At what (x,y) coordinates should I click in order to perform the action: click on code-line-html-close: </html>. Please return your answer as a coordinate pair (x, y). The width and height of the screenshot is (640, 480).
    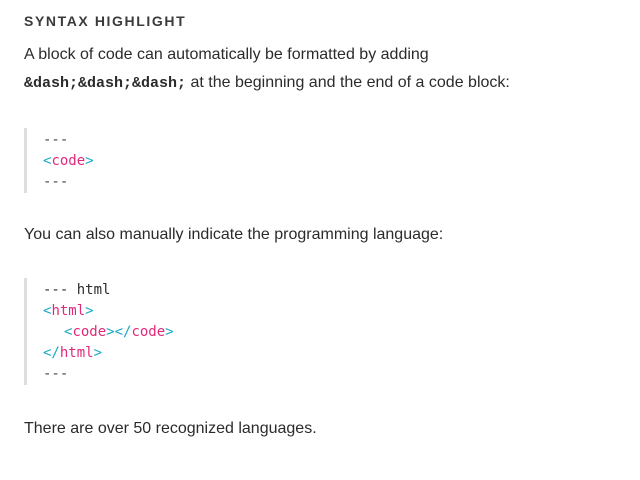
    Looking at the image, I should click on (333, 353).